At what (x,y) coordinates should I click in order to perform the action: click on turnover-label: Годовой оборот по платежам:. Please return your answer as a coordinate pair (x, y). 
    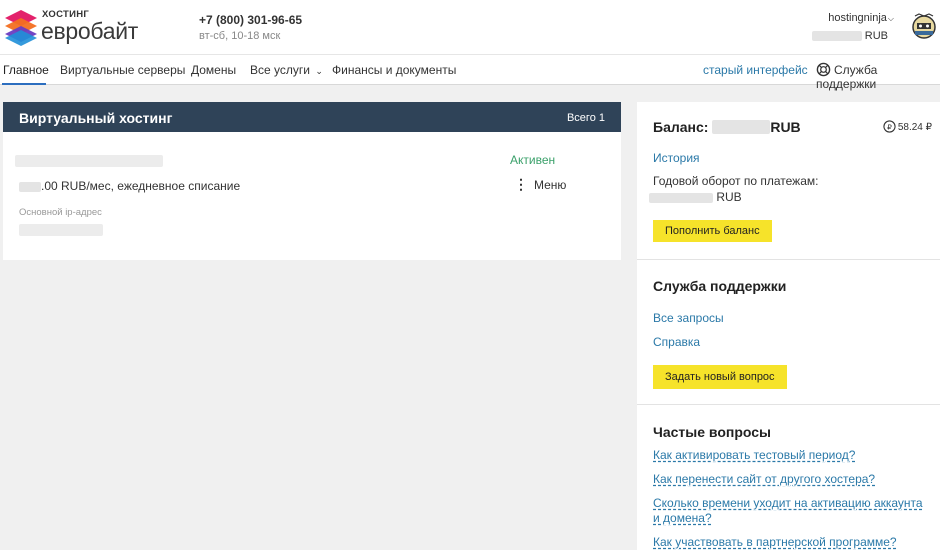
    Looking at the image, I should click on (736, 181).